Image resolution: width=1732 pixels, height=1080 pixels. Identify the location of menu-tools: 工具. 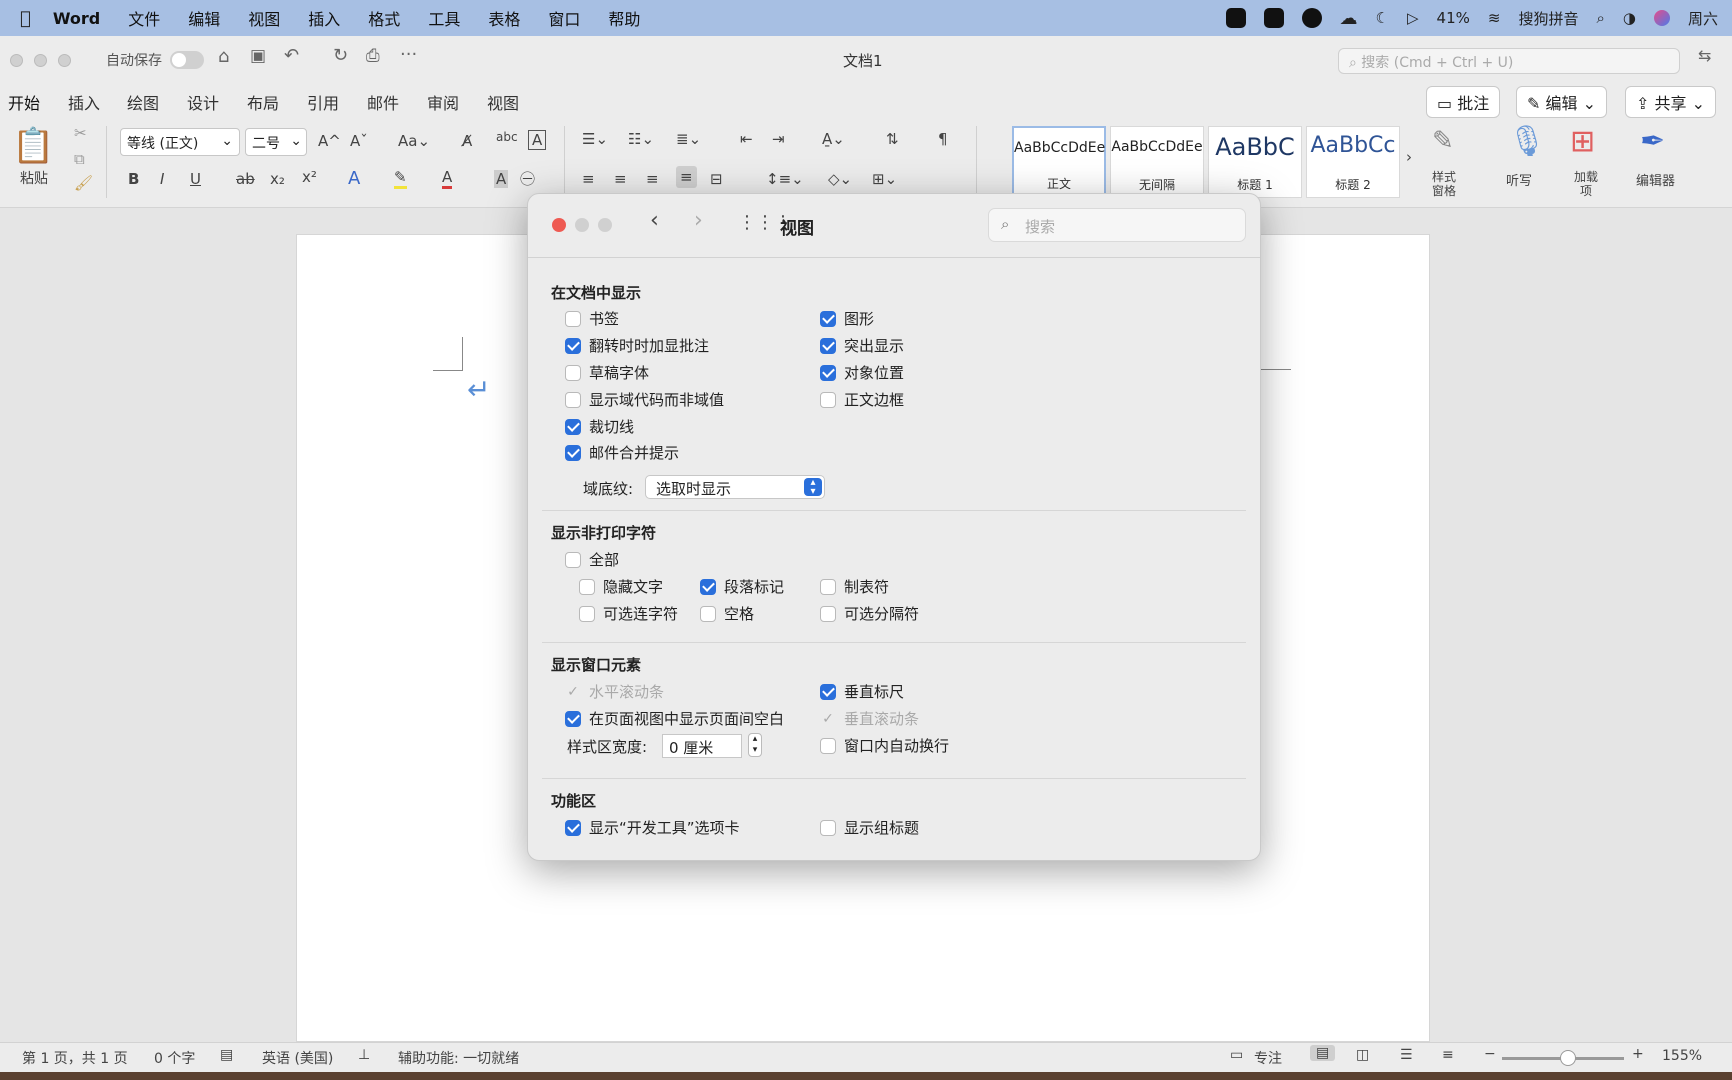
(444, 18).